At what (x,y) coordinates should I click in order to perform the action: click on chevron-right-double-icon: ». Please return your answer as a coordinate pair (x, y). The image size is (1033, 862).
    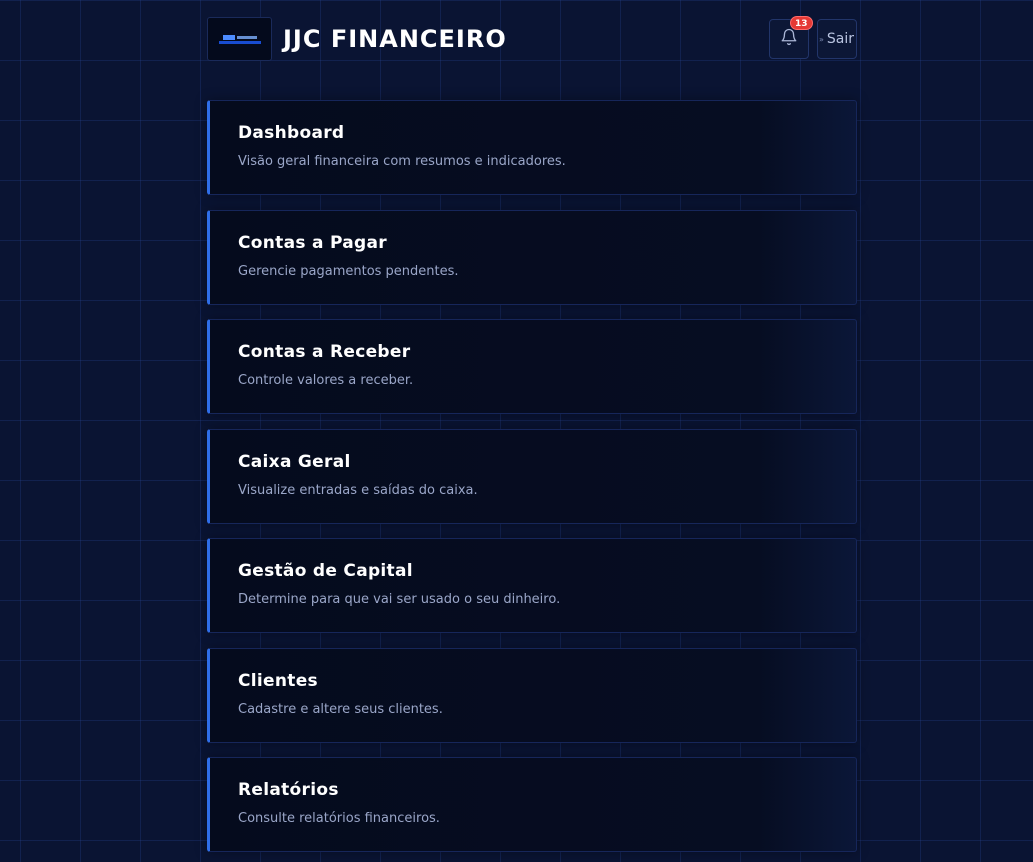
    Looking at the image, I should click on (821, 39).